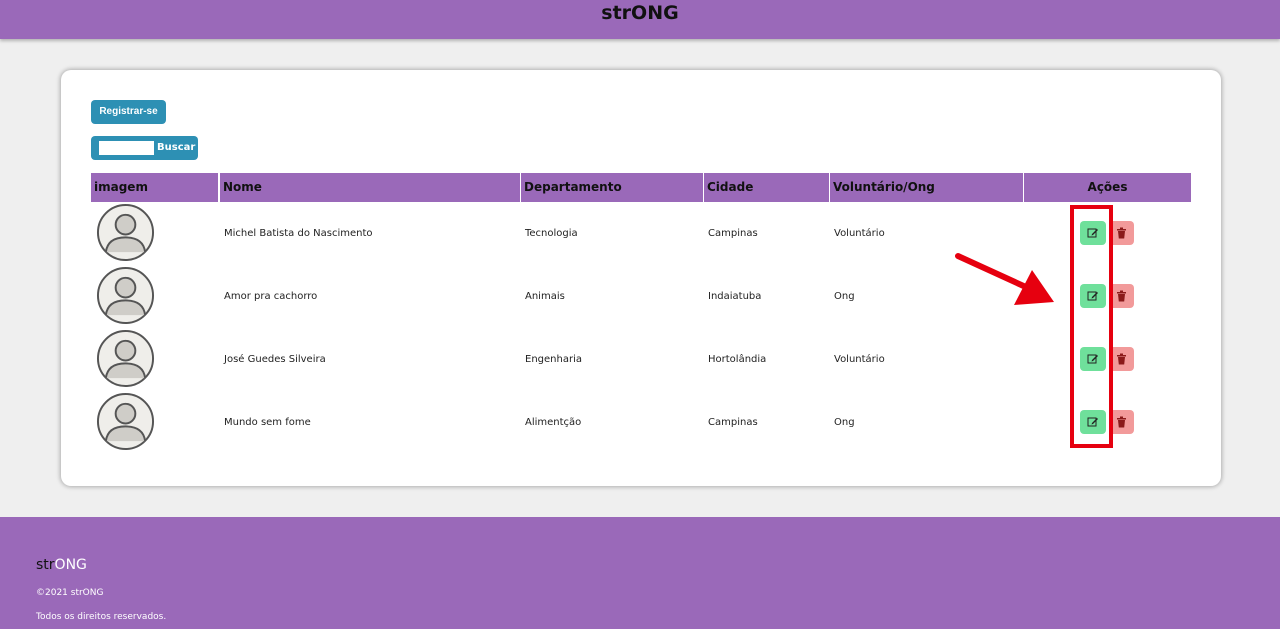 The height and width of the screenshot is (629, 1280). Describe the element at coordinates (101, 617) in the screenshot. I see `footer-rights: Todos os direitos reservados.` at that location.